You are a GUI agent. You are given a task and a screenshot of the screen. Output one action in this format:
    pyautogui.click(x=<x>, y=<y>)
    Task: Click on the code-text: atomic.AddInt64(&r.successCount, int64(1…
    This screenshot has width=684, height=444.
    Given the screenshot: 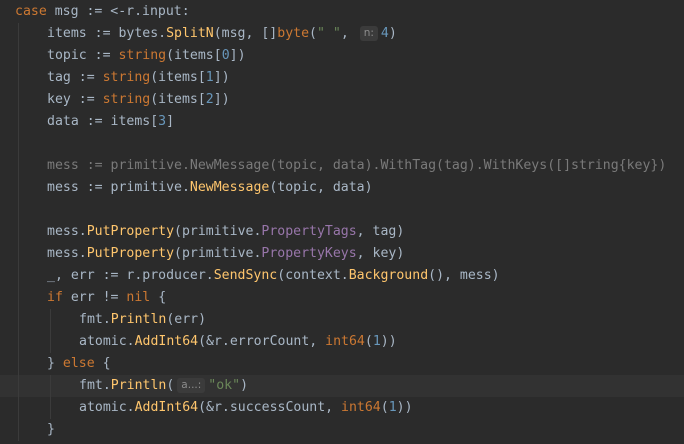 What is the action you would take?
    pyautogui.click(x=246, y=408)
    